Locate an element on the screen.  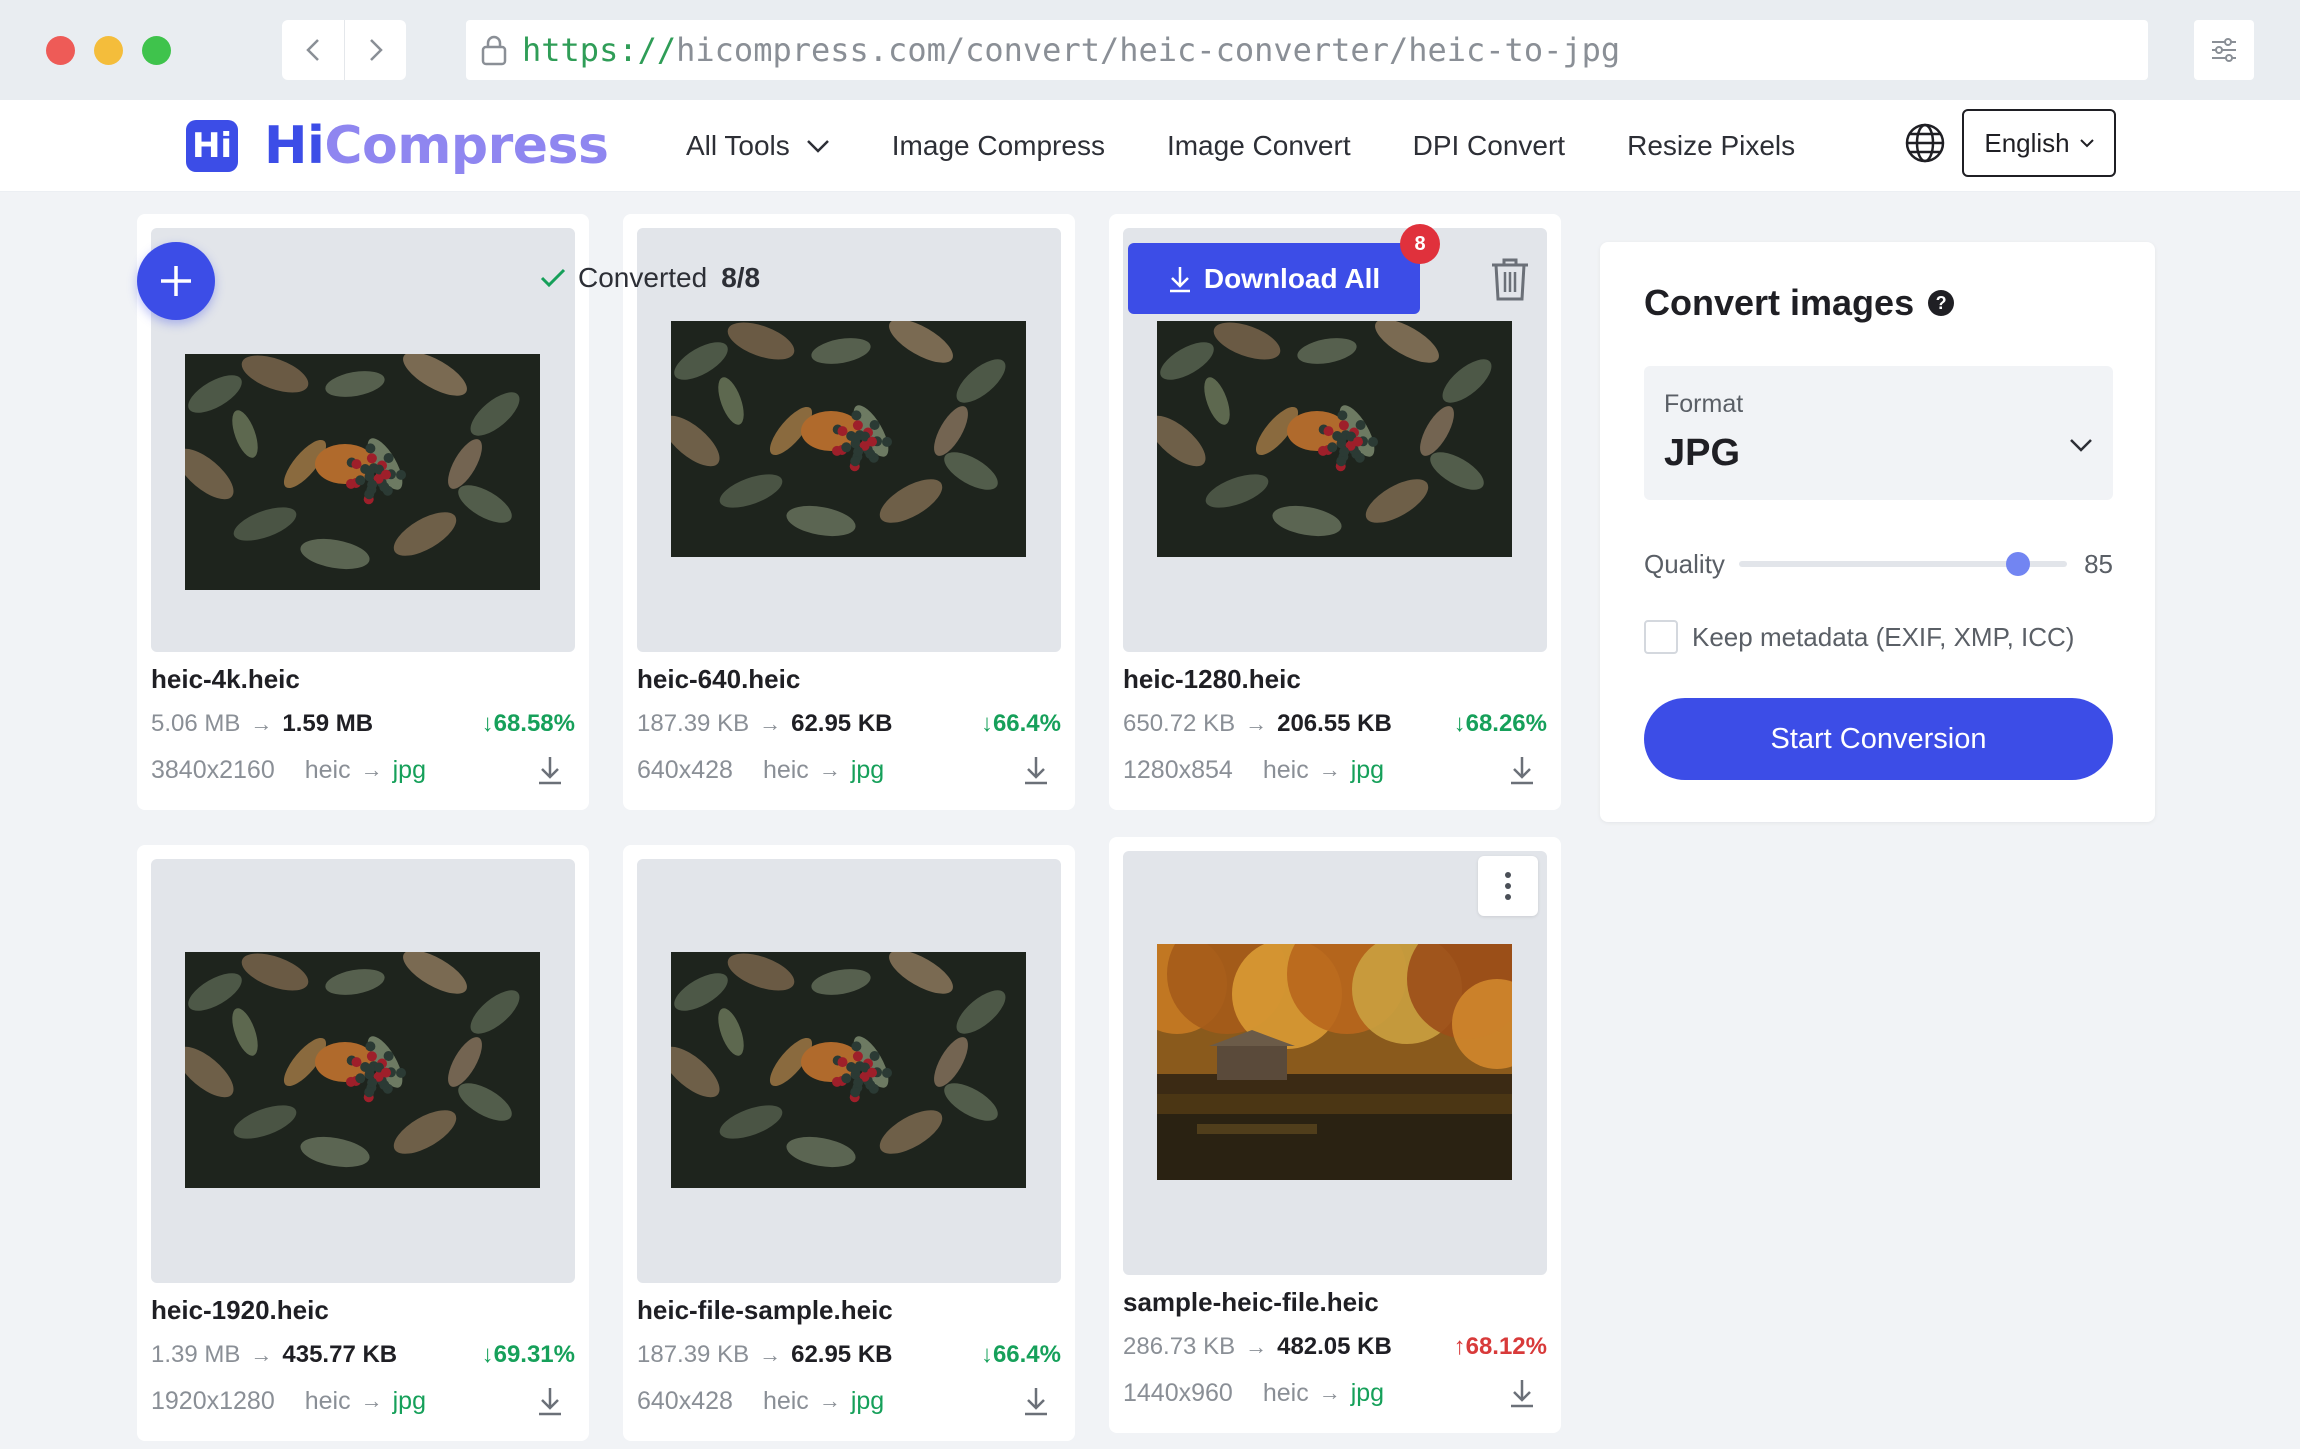
size-change-percent: 66.4% is located at coordinates (1026, 1354).